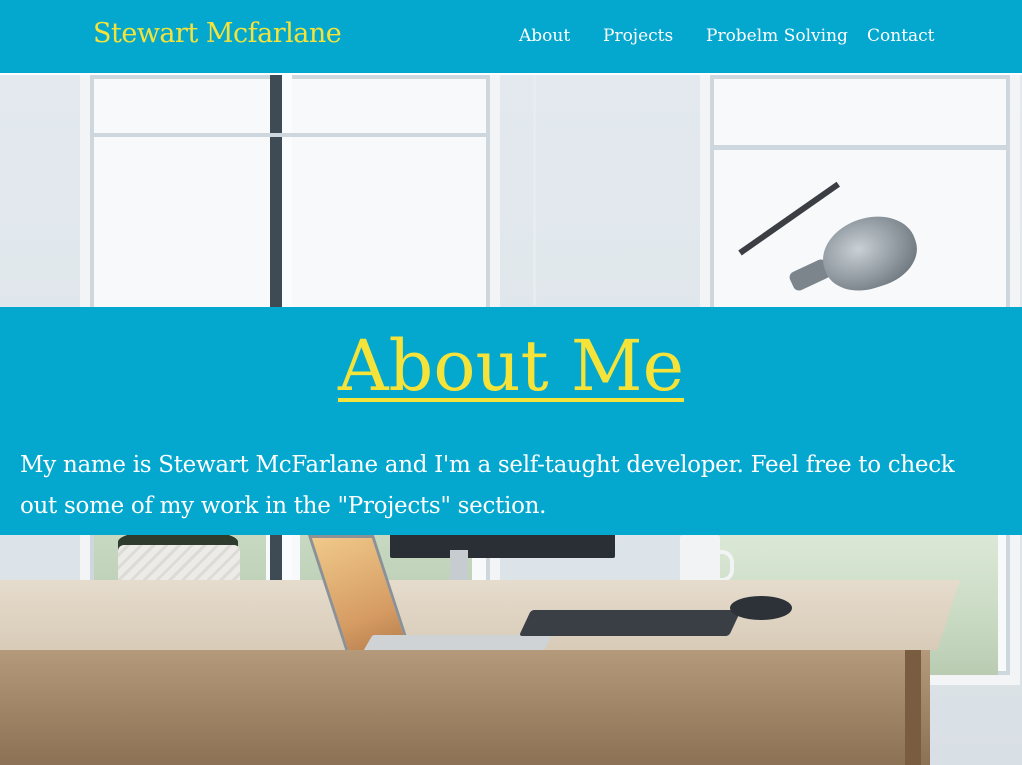 Image resolution: width=1022 pixels, height=765 pixels. Describe the element at coordinates (465, 707) in the screenshot. I see `desk-front` at that location.